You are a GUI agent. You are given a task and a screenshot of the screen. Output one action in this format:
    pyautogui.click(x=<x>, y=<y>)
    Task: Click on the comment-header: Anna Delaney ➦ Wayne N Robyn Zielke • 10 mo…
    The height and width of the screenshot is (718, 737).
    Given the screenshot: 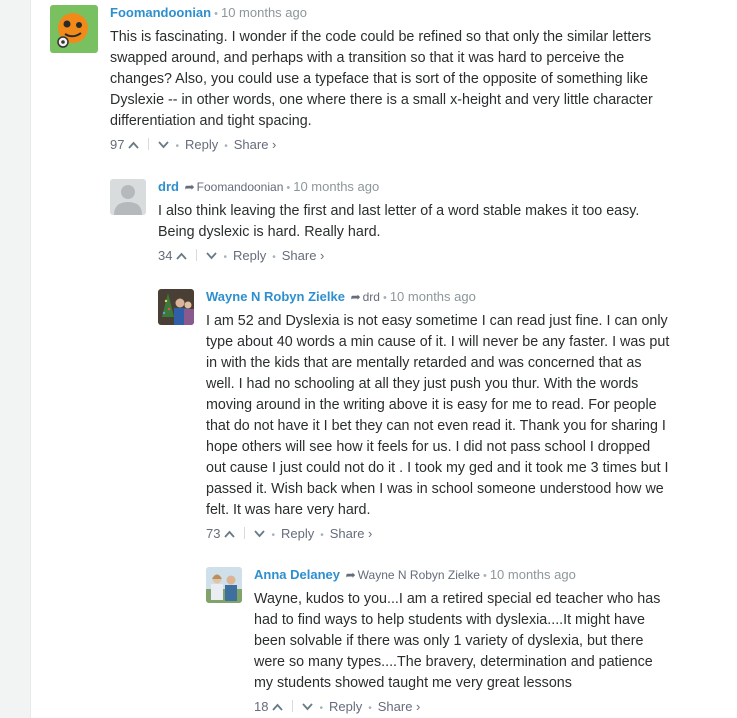 What is the action you would take?
    pyautogui.click(x=415, y=574)
    